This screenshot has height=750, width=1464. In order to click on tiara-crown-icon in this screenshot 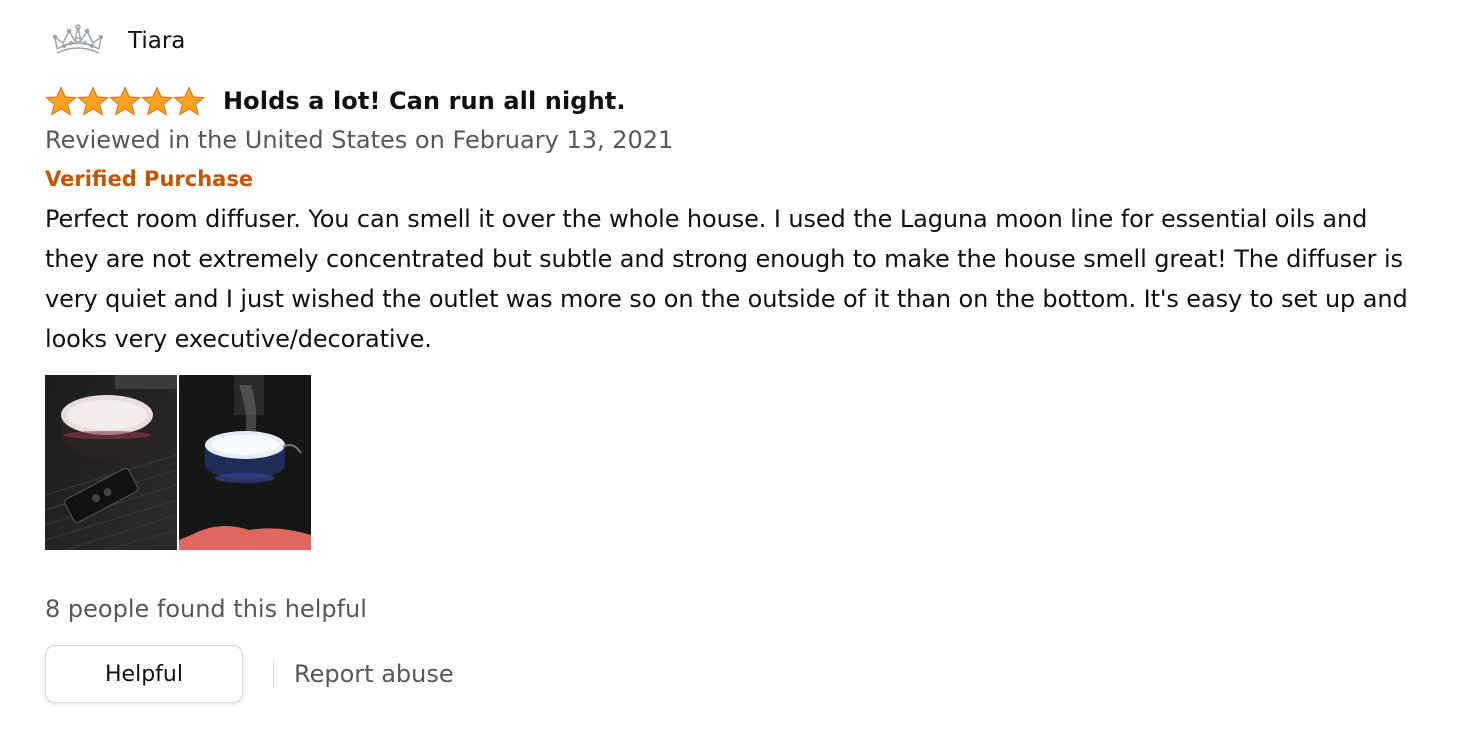, I will do `click(78, 41)`.